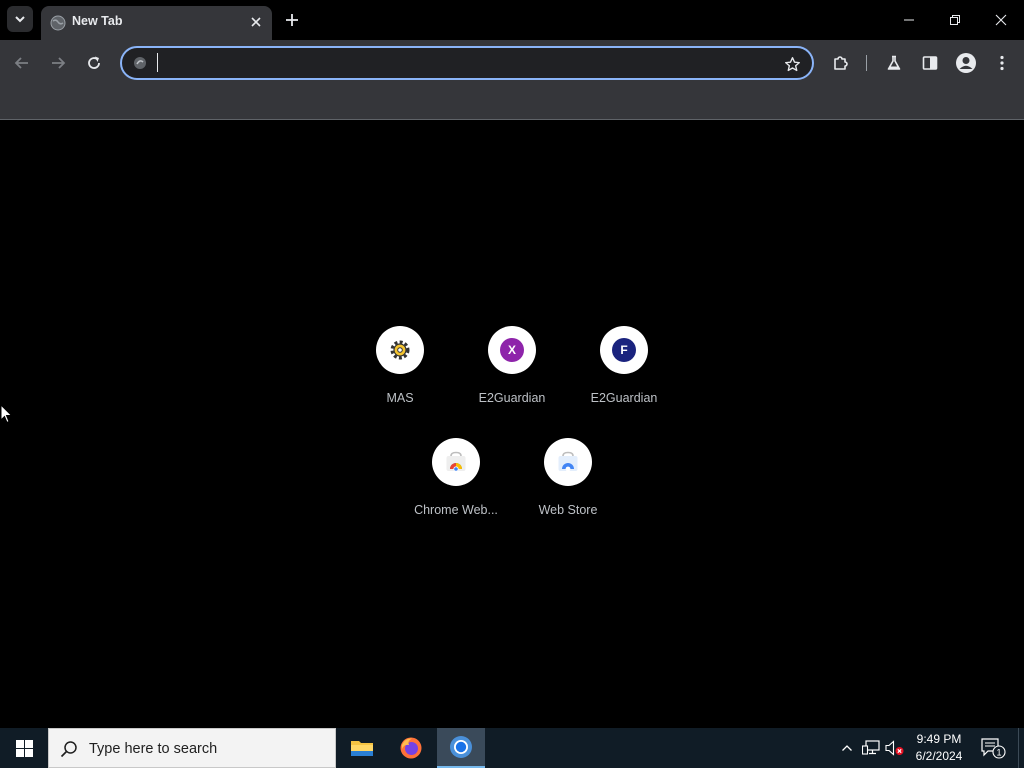 The height and width of the screenshot is (768, 1024). What do you see at coordinates (97, 21) in the screenshot?
I see `tab-title: New Tab` at bounding box center [97, 21].